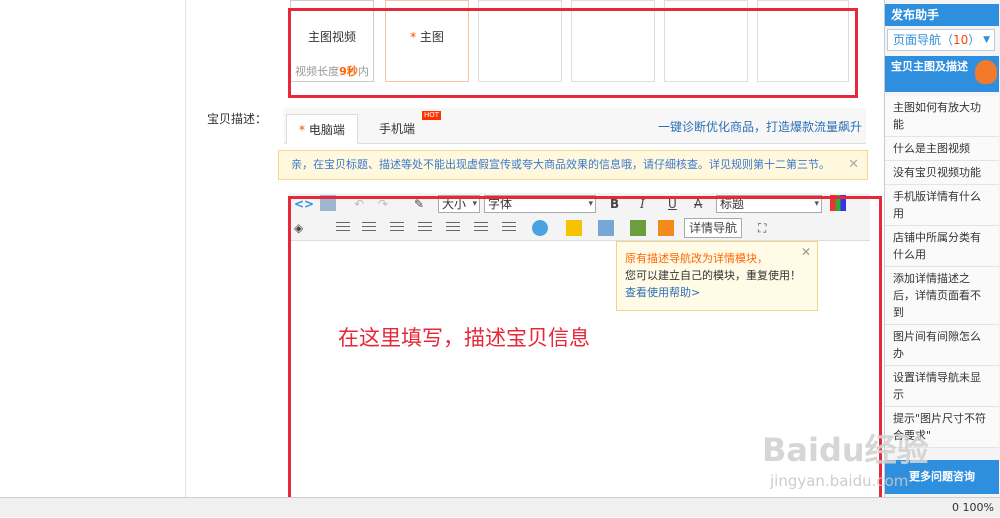 The width and height of the screenshot is (1000, 518). I want to click on watermark-logo: Baidu经验, so click(845, 450).